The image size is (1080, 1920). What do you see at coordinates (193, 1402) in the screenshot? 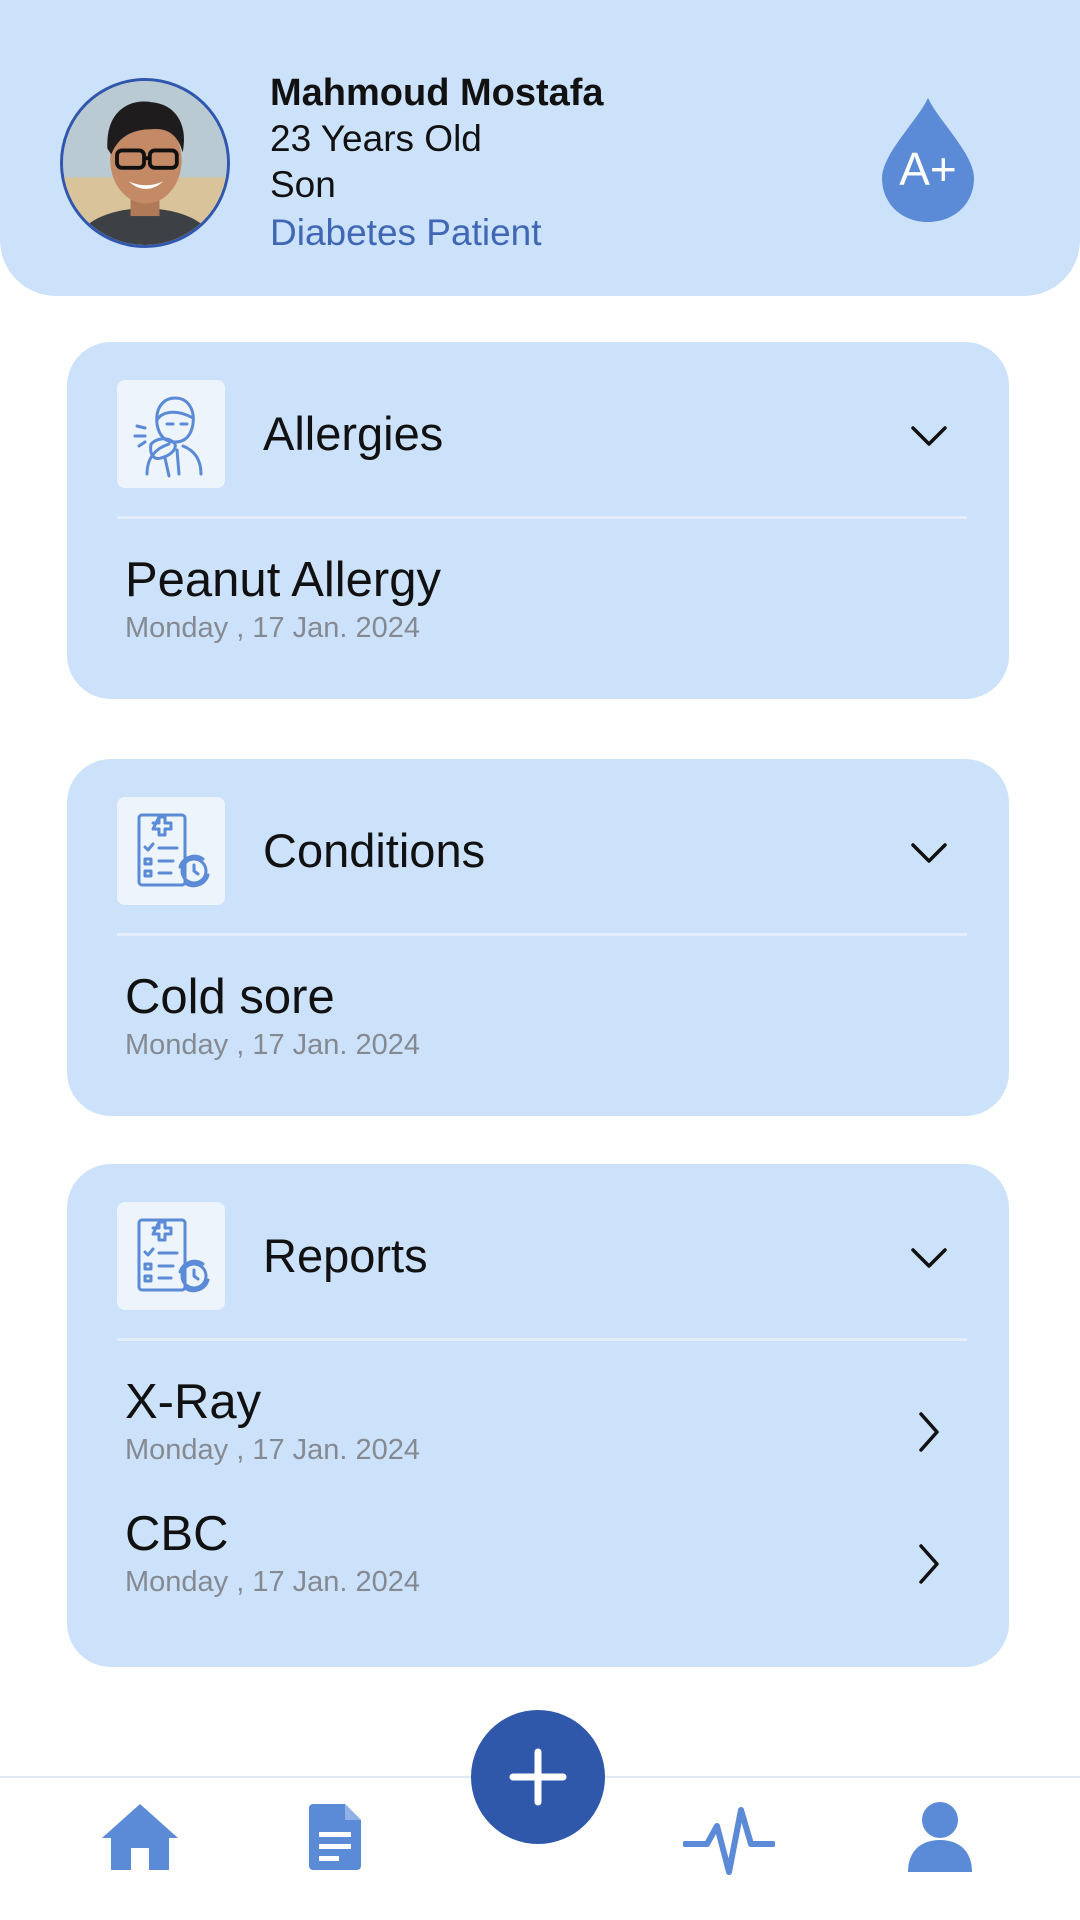
I see `report-entry-title: X-Ray` at bounding box center [193, 1402].